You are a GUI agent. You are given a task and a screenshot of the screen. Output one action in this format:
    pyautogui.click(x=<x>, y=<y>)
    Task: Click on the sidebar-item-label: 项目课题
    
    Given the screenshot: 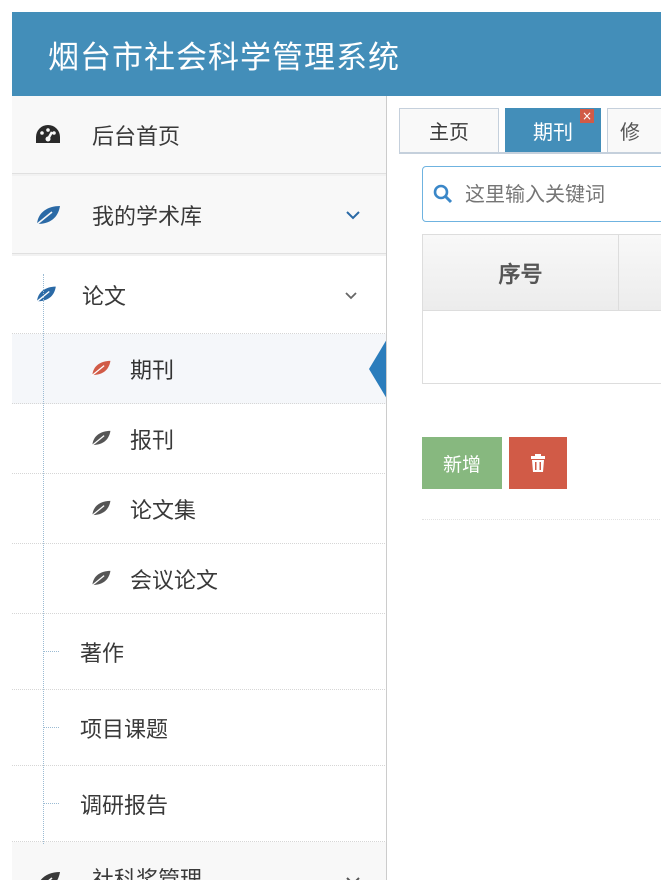 What is the action you would take?
    pyautogui.click(x=124, y=730)
    